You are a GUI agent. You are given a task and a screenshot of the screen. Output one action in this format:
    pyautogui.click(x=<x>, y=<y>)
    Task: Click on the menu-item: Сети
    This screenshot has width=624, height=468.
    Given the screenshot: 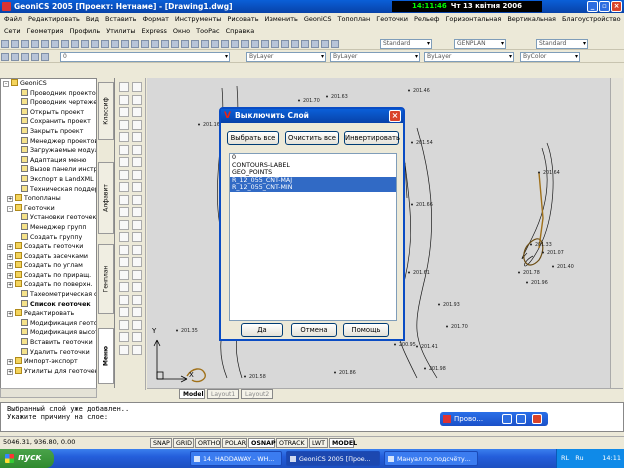 What is the action you would take?
    pyautogui.click(x=12, y=31)
    